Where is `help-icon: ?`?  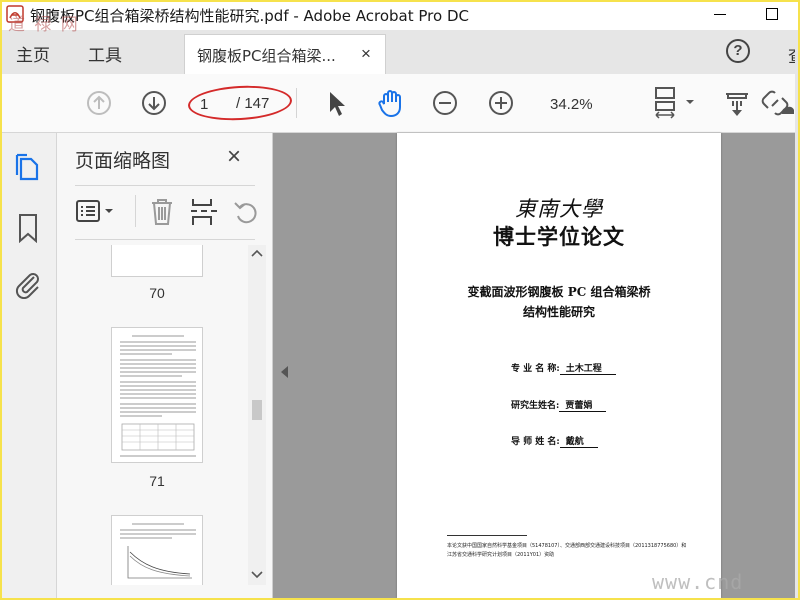 help-icon: ? is located at coordinates (738, 51).